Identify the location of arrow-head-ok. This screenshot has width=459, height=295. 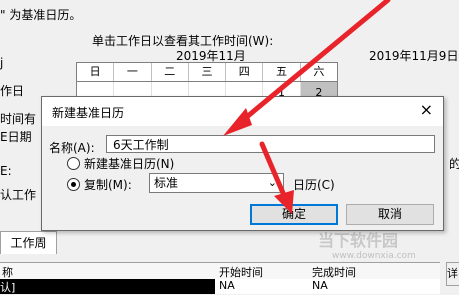
(284, 202).